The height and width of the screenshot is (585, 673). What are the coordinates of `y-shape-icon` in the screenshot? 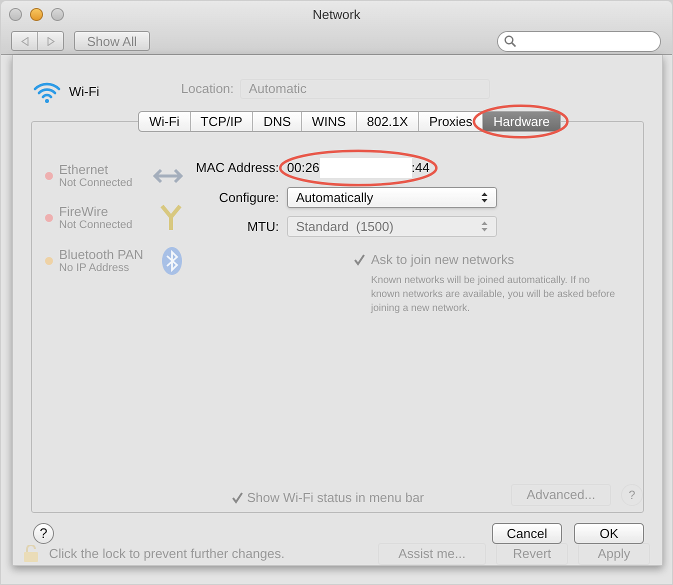 It's located at (171, 218).